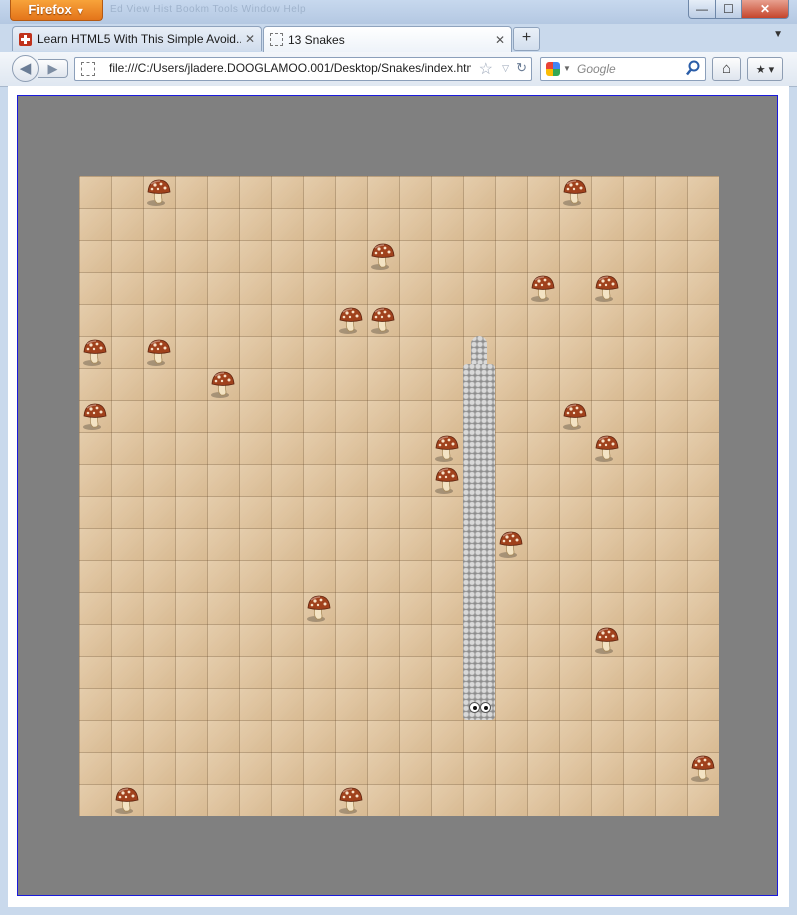  What do you see at coordinates (505, 68) in the screenshot?
I see `history-dropdown-icon: ▽` at bounding box center [505, 68].